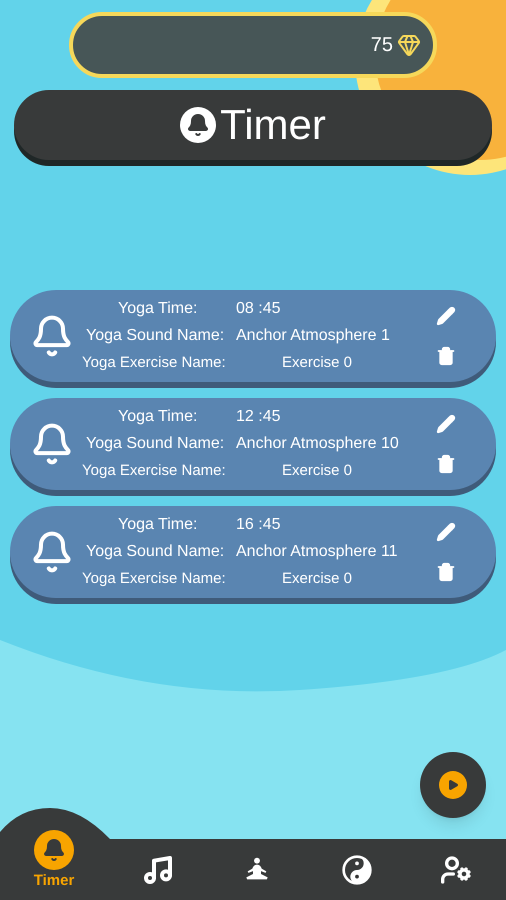 The width and height of the screenshot is (506, 900). Describe the element at coordinates (258, 417) in the screenshot. I see `time-value: 12 :45` at that location.